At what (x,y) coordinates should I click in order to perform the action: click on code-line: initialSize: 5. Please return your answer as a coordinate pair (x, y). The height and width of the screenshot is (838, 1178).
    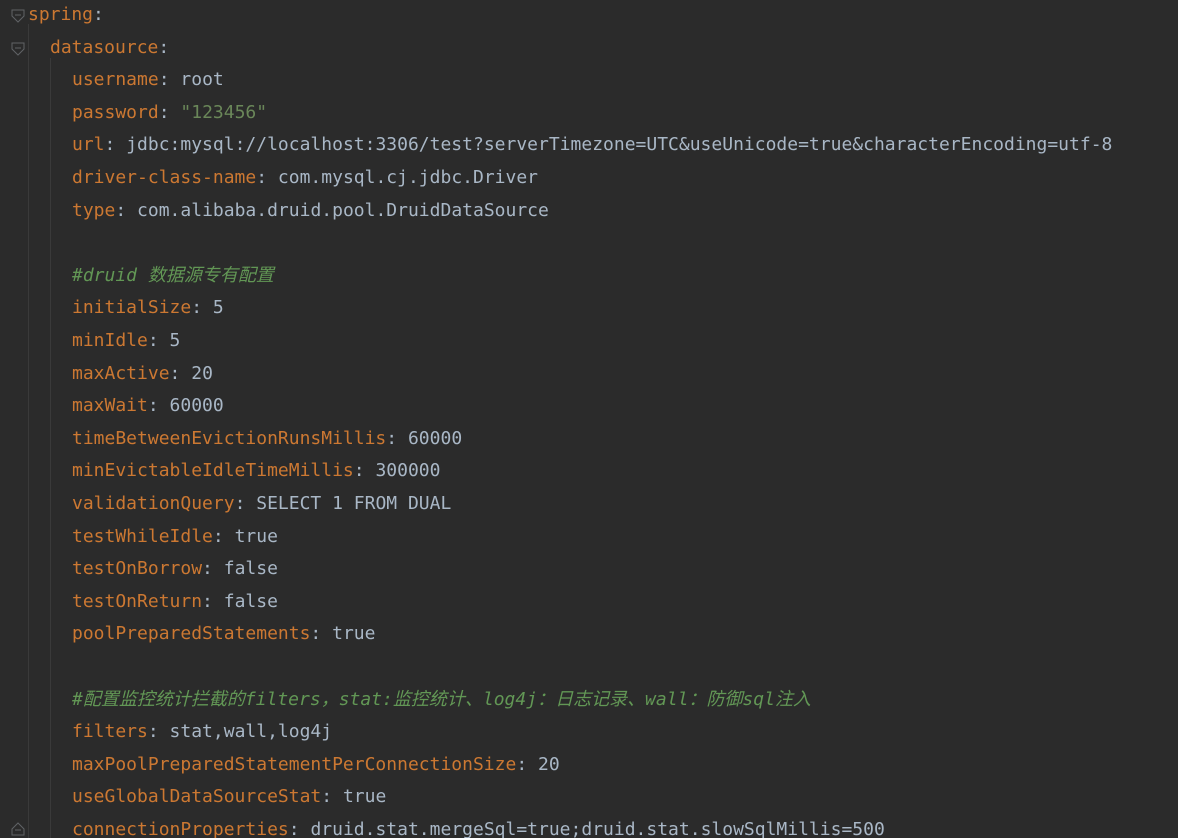
    Looking at the image, I should click on (148, 308).